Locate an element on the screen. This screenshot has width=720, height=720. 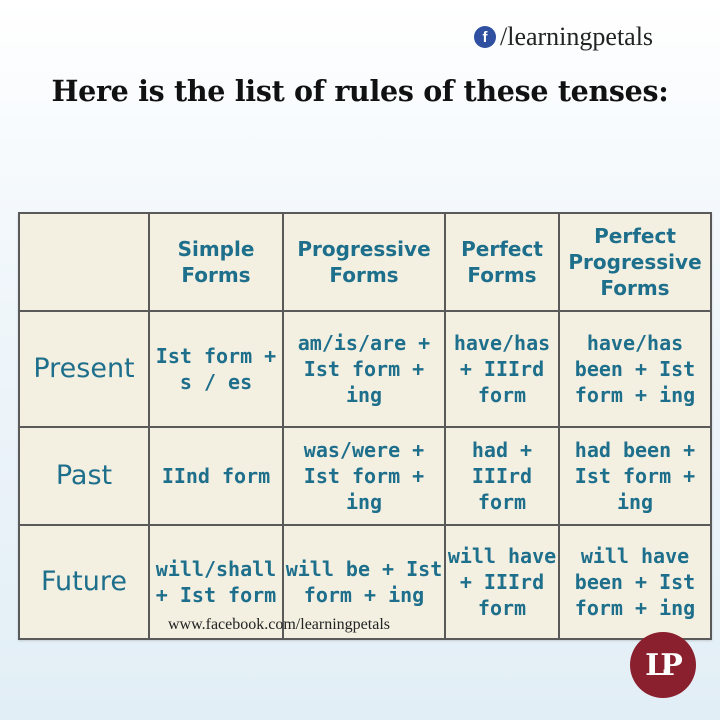
table-cell: had been + Ist form + ing is located at coordinates (635, 476).